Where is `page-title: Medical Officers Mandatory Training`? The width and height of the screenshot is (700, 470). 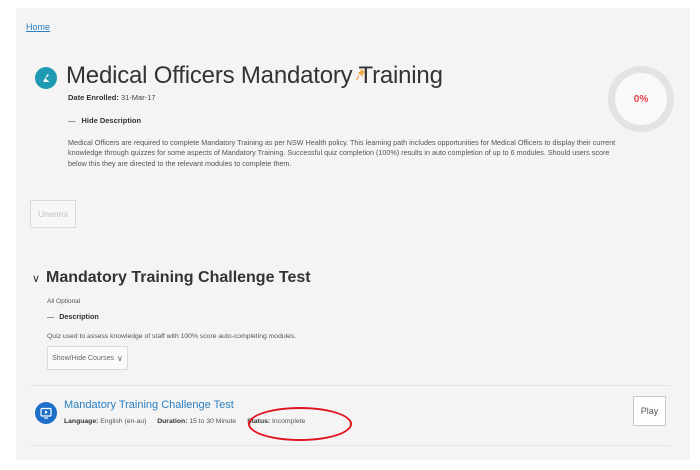 page-title: Medical Officers Mandatory Training is located at coordinates (254, 75).